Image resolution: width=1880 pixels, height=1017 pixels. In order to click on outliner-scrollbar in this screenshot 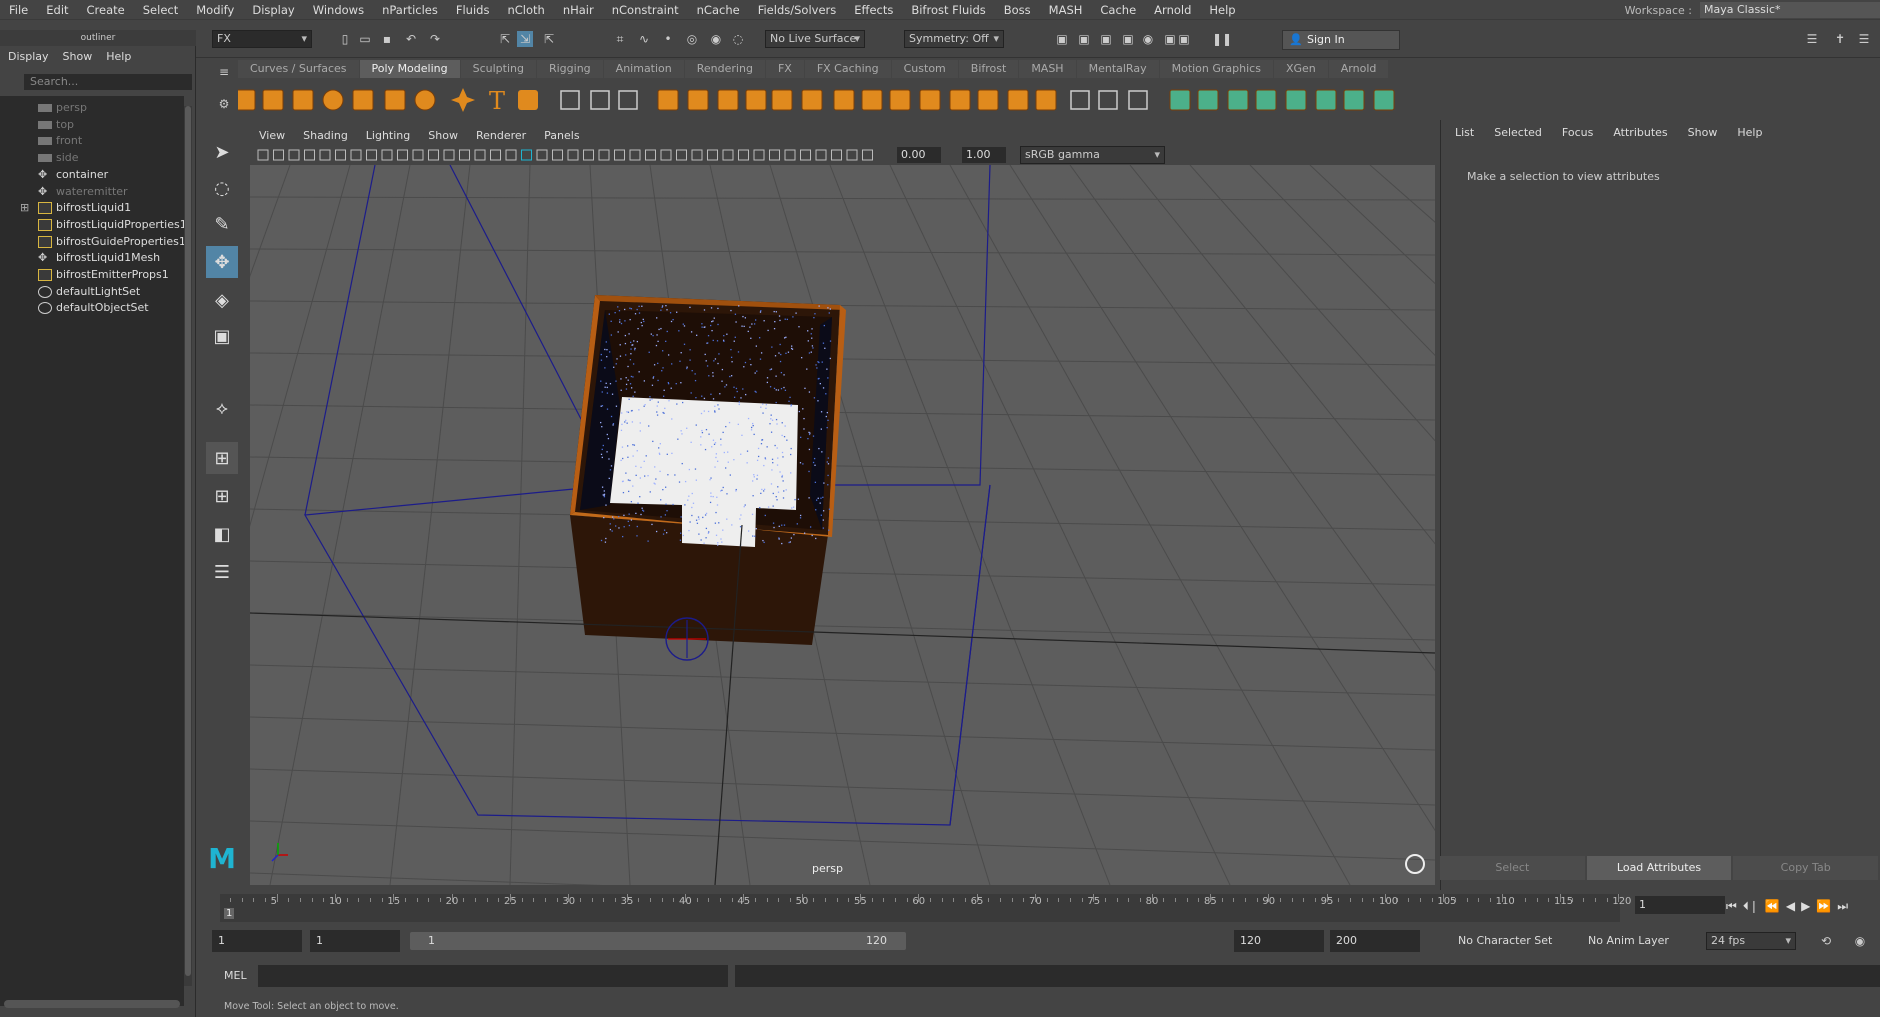, I will do `click(188, 546)`.